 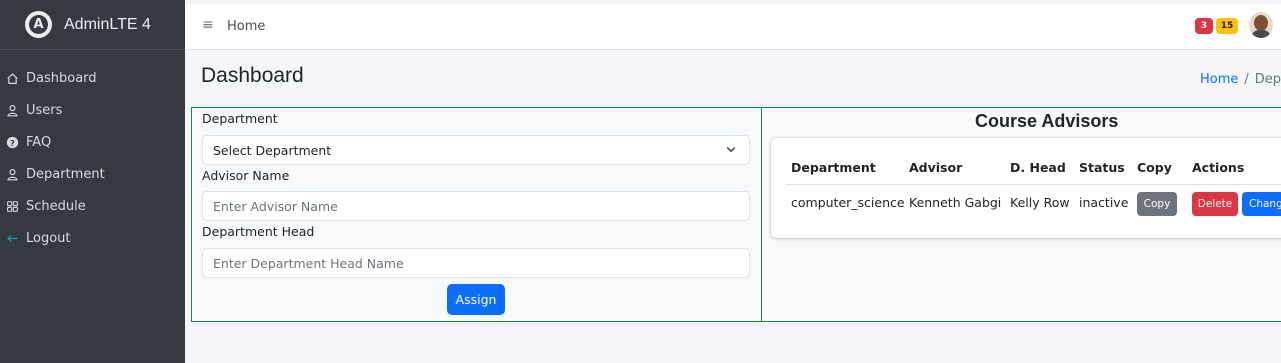 I want to click on column-header-copy: Copy, so click(x=1154, y=167).